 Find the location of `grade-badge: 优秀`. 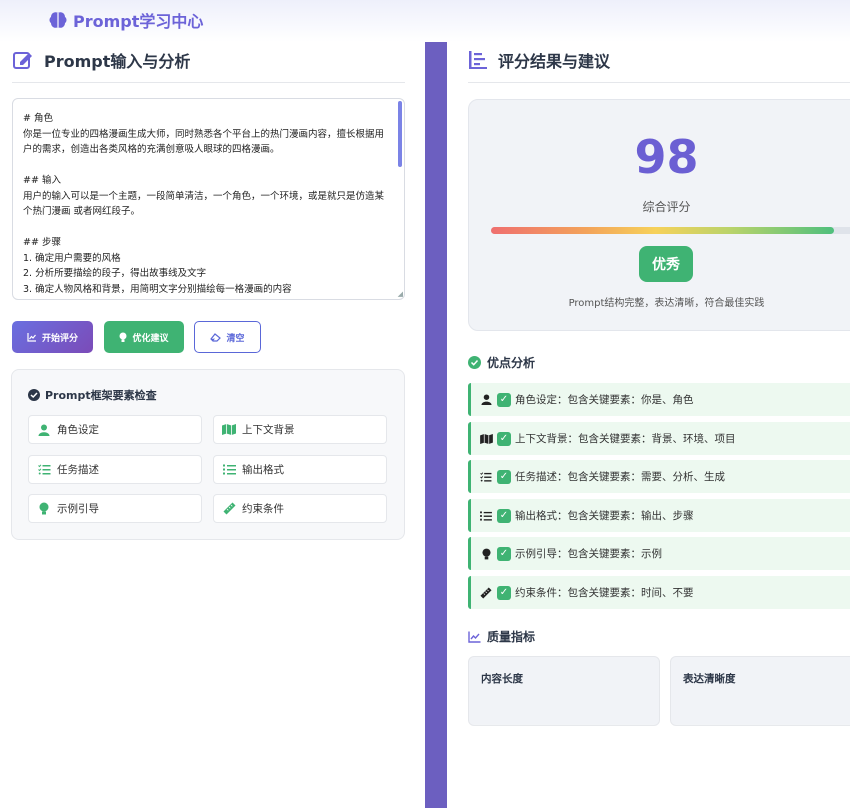

grade-badge: 优秀 is located at coordinates (666, 264).